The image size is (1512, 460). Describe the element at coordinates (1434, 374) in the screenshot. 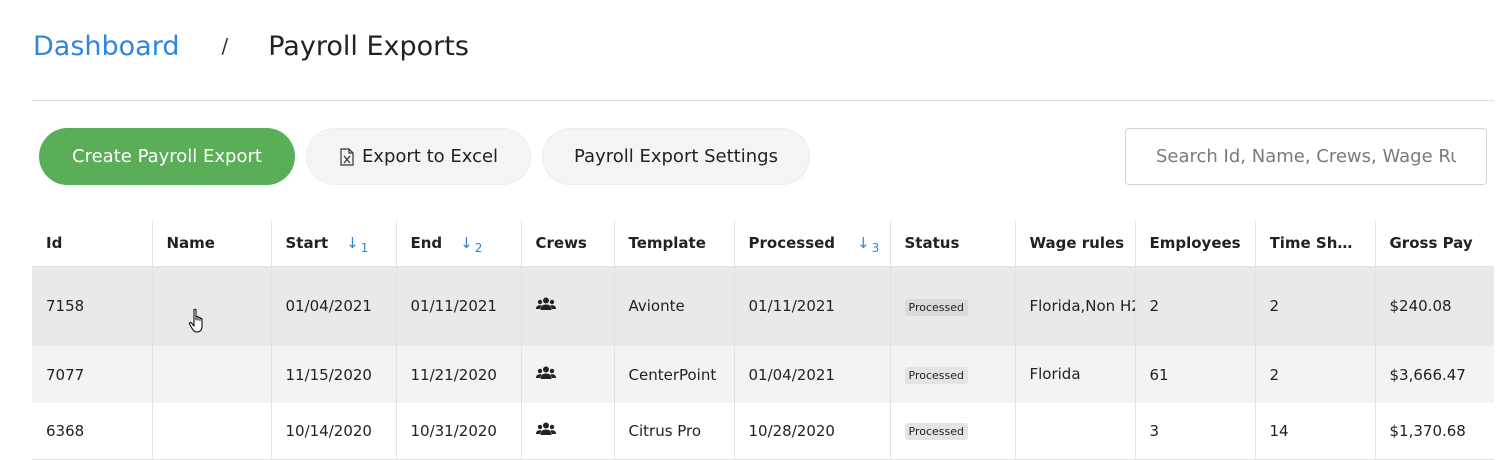

I see `cell-gross-pay: $3,666.47` at that location.